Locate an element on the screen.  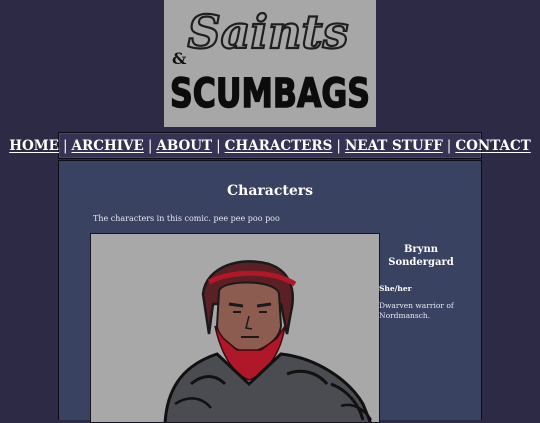
nav-neat-stuff: NEAT STUFF is located at coordinates (394, 146).